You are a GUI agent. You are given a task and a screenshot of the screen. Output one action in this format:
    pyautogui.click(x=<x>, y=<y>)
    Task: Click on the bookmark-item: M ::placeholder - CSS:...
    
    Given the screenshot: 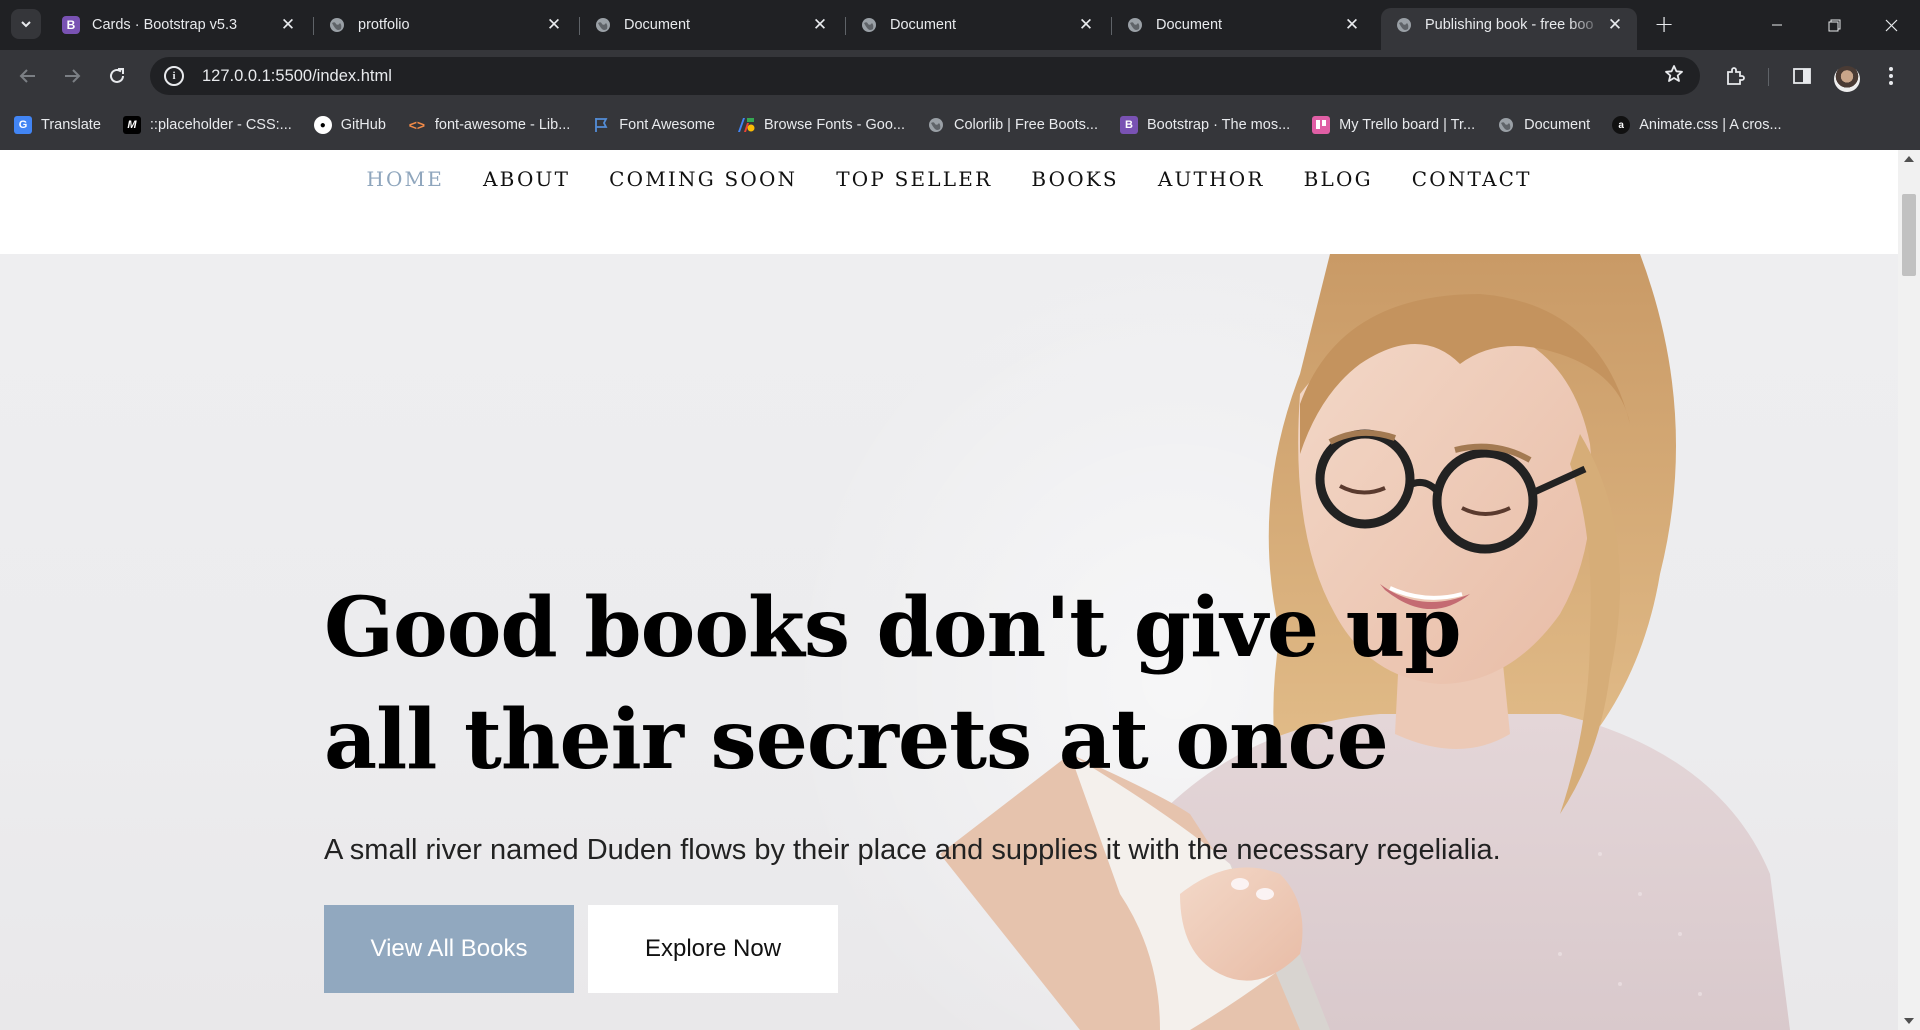 What is the action you would take?
    pyautogui.click(x=207, y=125)
    